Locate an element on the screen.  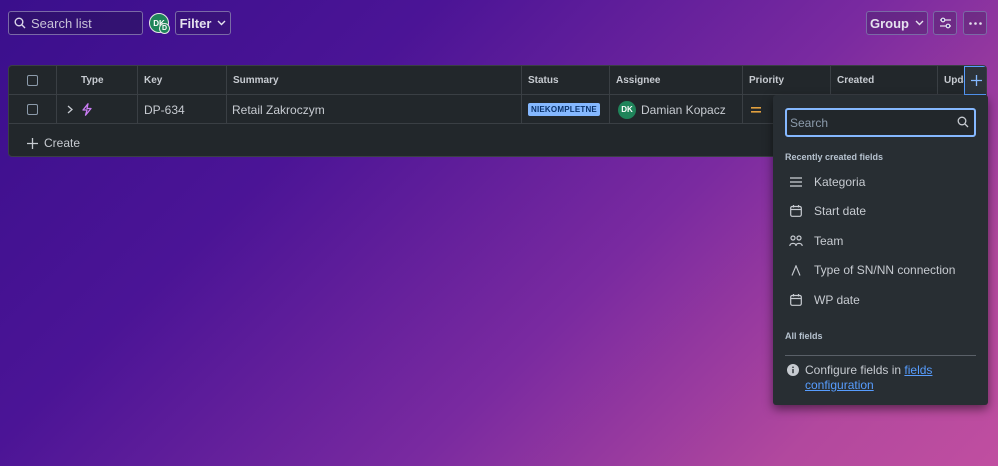
group-label: Group is located at coordinates (889, 23).